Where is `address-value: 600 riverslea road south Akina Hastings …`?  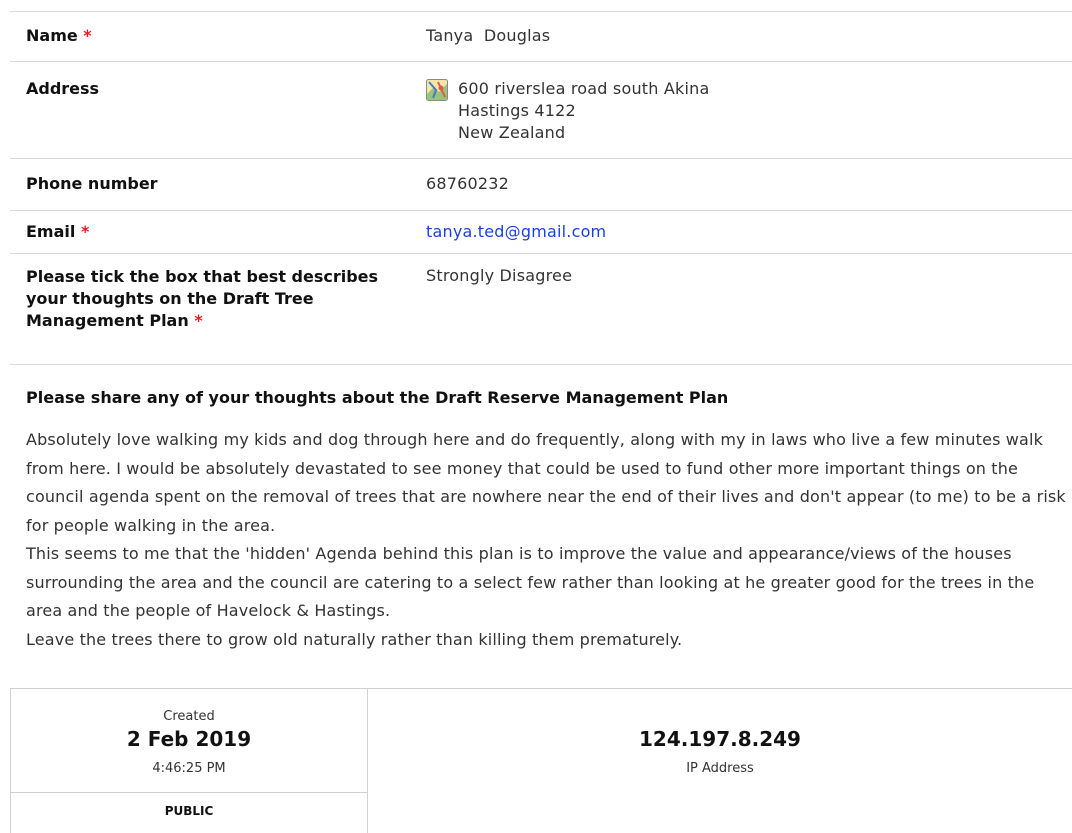
address-value: 600 riverslea road south Akina Hastings … is located at coordinates (567, 111).